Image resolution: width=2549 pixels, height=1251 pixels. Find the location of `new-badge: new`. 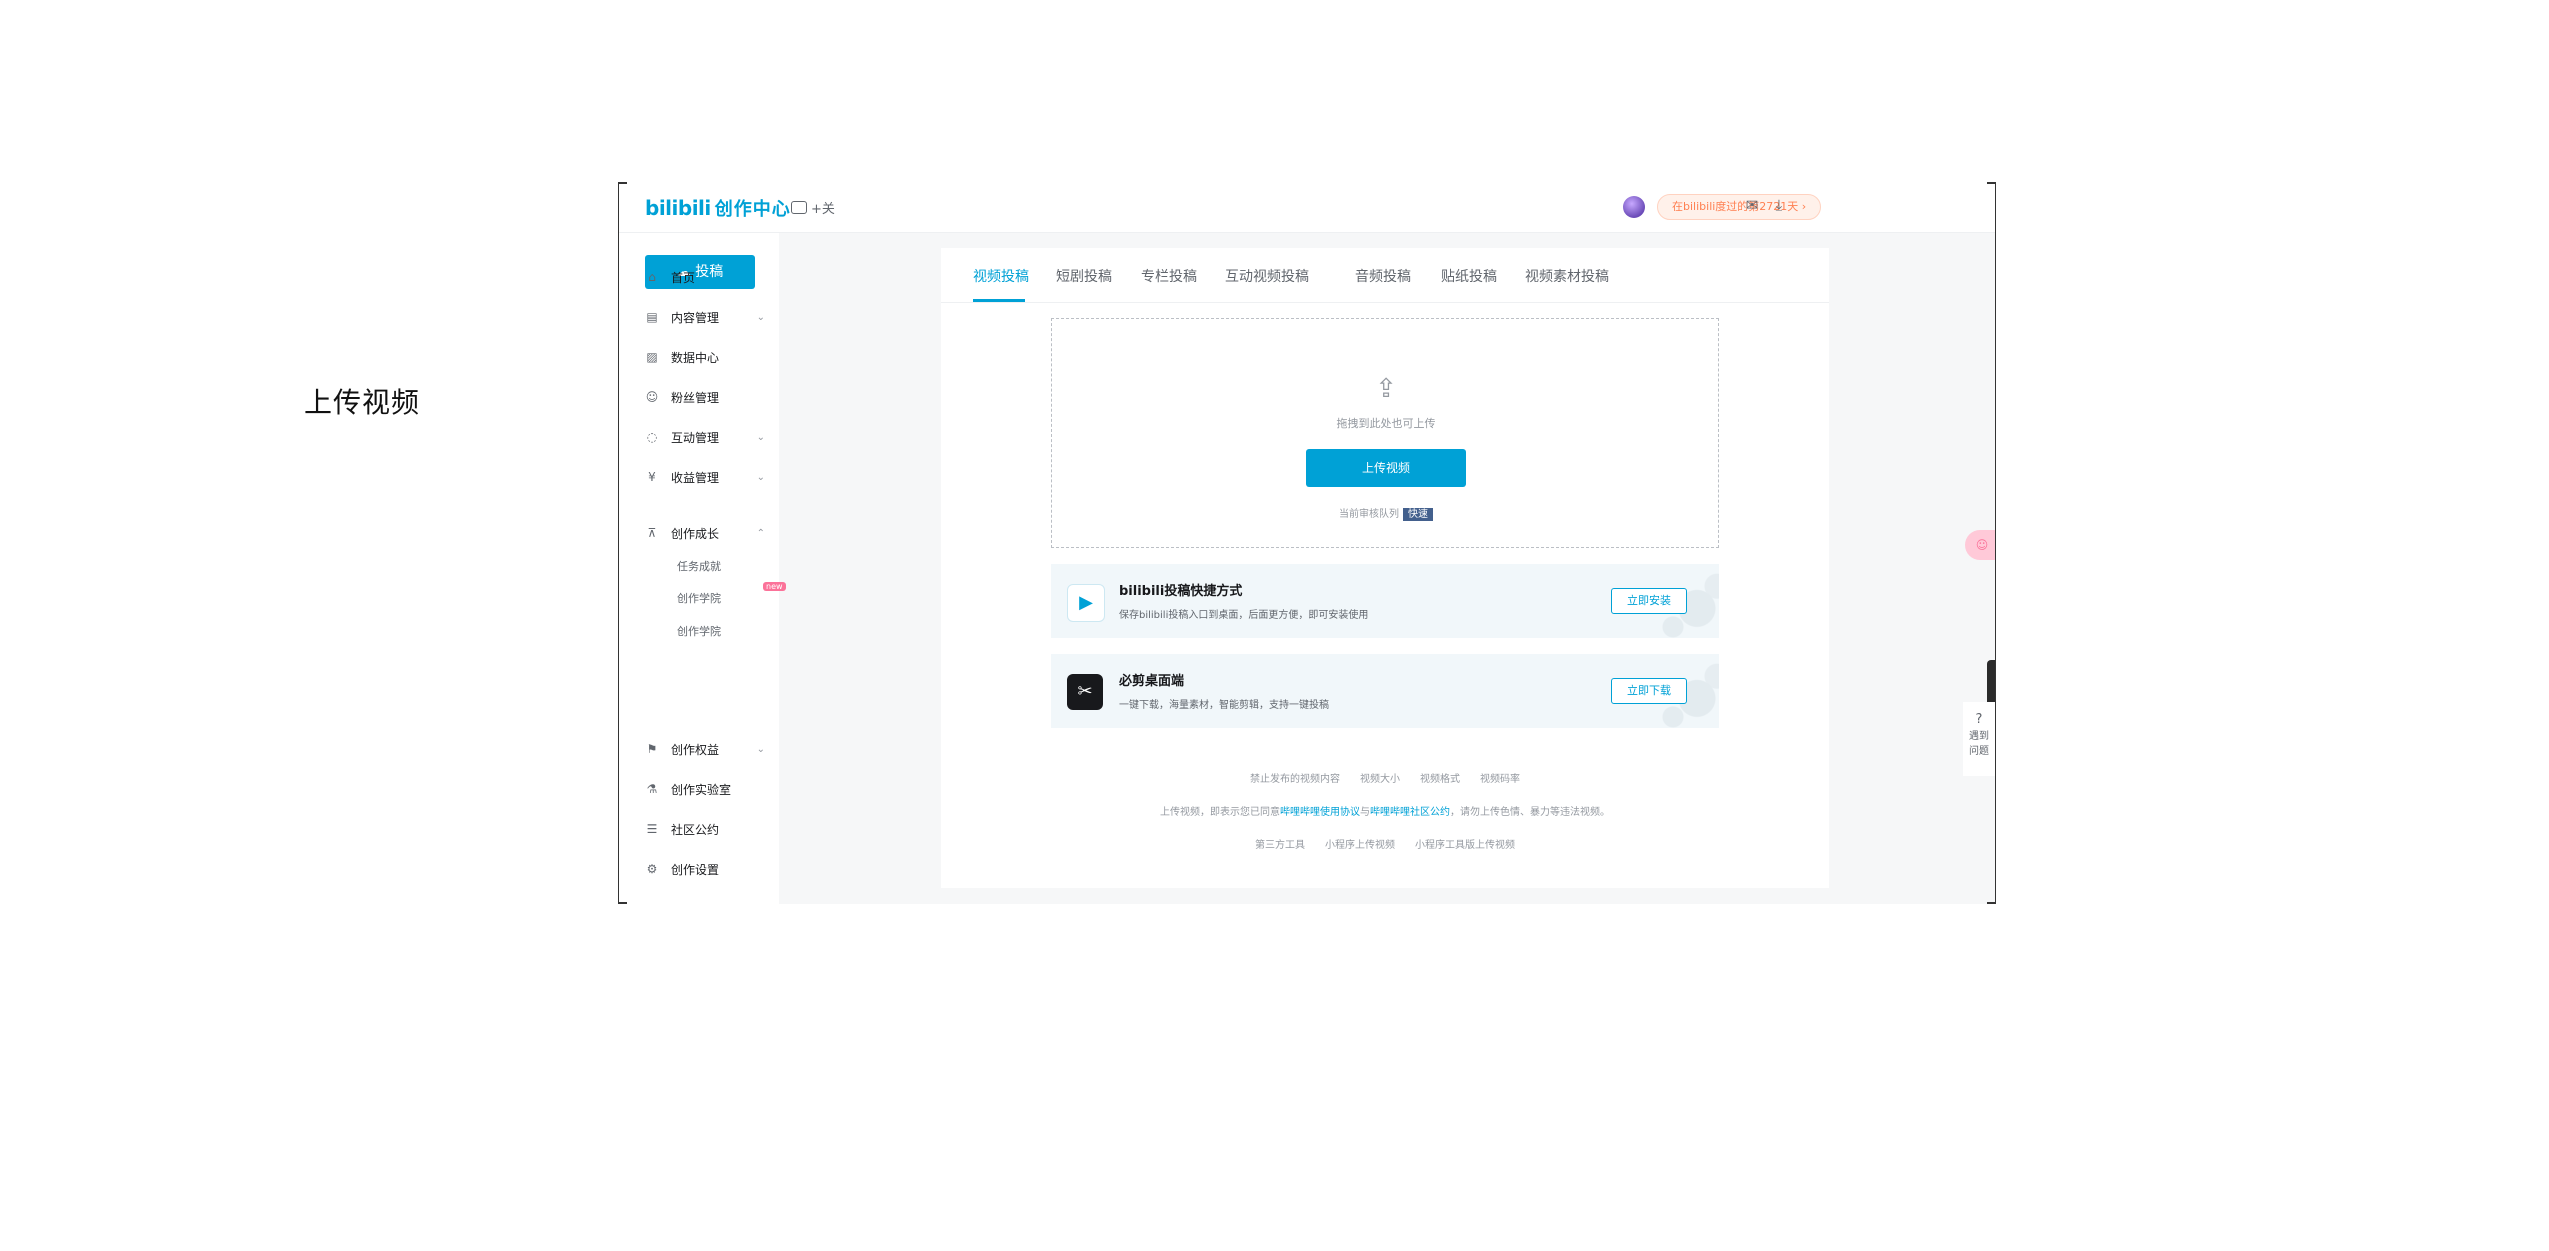

new-badge: new is located at coordinates (774, 586).